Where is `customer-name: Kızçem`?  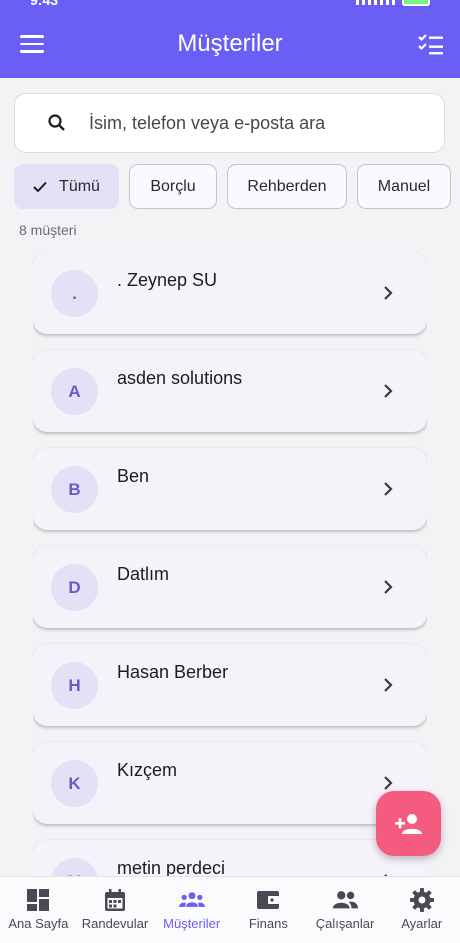
customer-name: Kızçem is located at coordinates (147, 770).